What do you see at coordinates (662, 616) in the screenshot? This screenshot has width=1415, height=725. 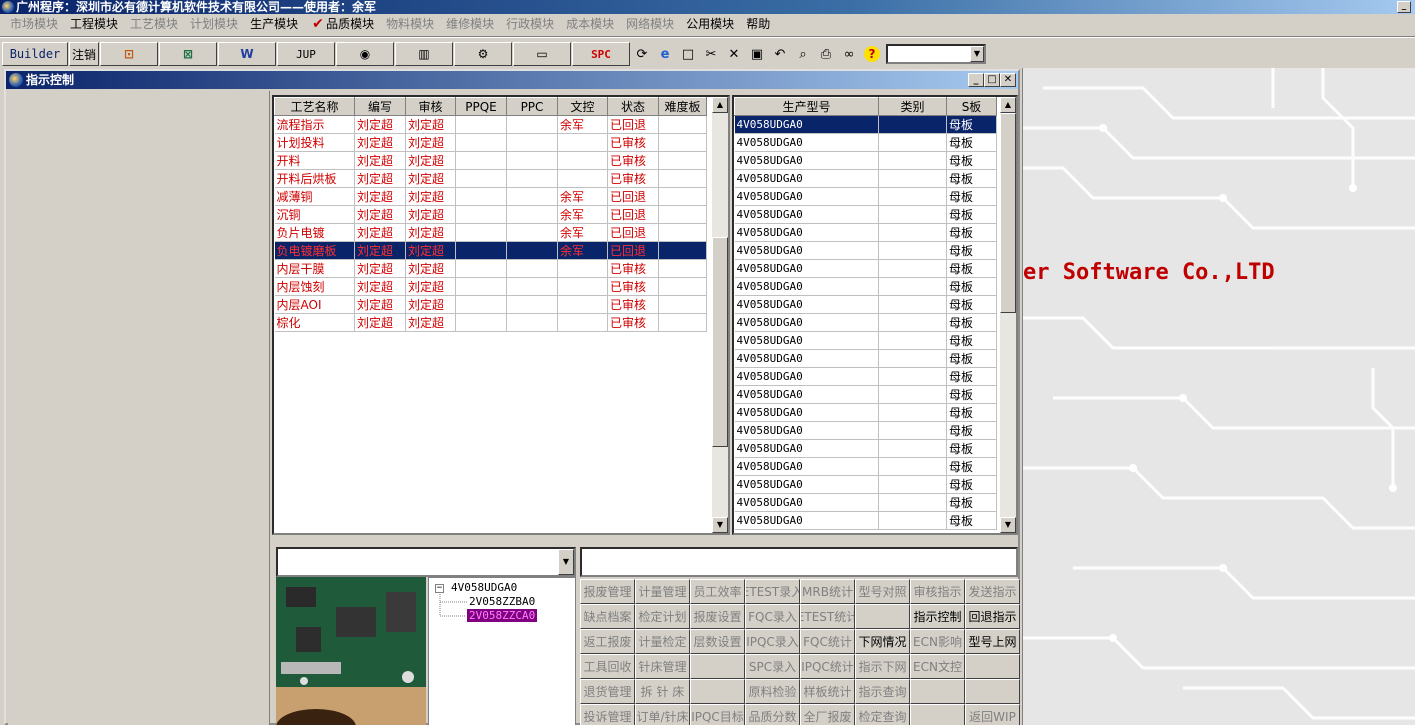 I see `function-button: 检定计划` at bounding box center [662, 616].